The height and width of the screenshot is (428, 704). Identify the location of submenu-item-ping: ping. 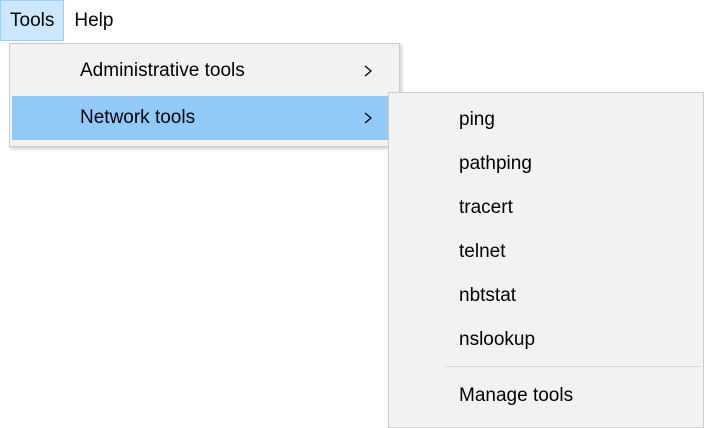
(546, 120).